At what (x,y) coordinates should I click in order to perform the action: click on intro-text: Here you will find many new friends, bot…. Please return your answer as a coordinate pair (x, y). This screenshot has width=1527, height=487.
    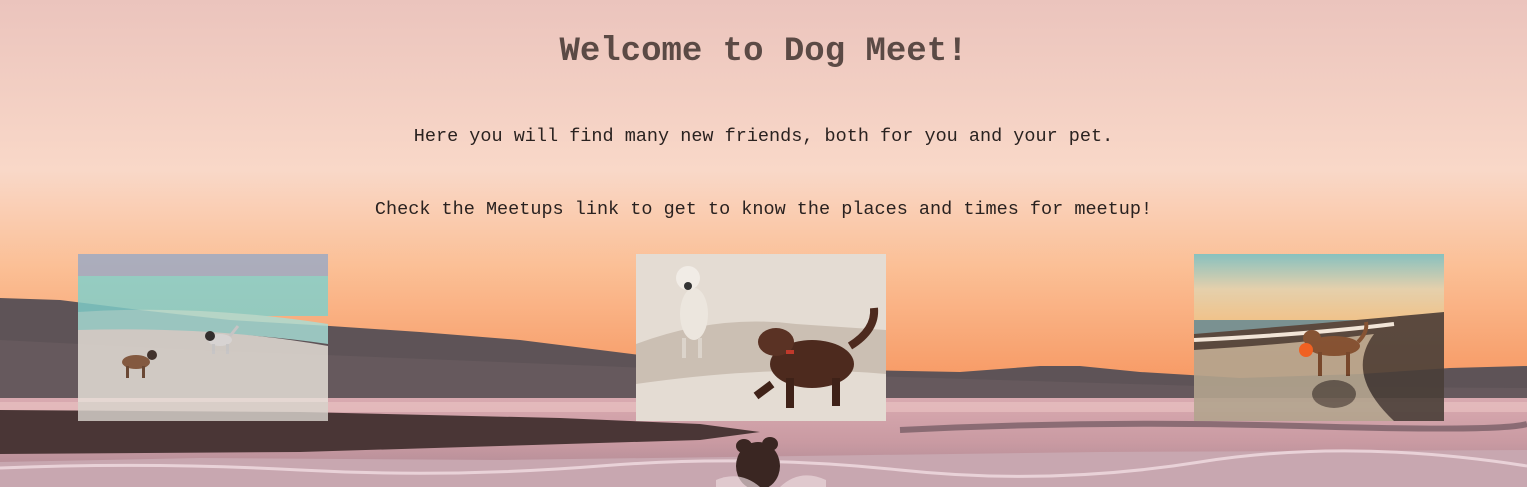
    Looking at the image, I should click on (763, 136).